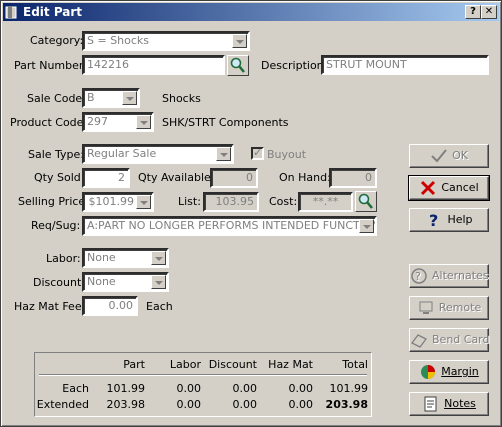  I want to click on cost-field: **.**, so click(325, 202).